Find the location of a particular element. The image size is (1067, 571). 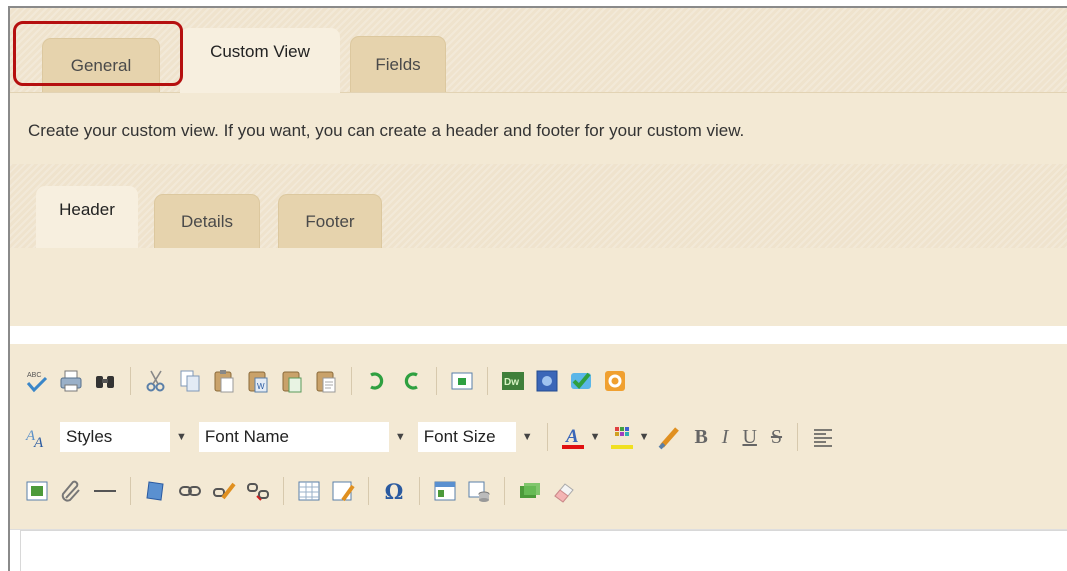

paste-icon is located at coordinates (224, 381).